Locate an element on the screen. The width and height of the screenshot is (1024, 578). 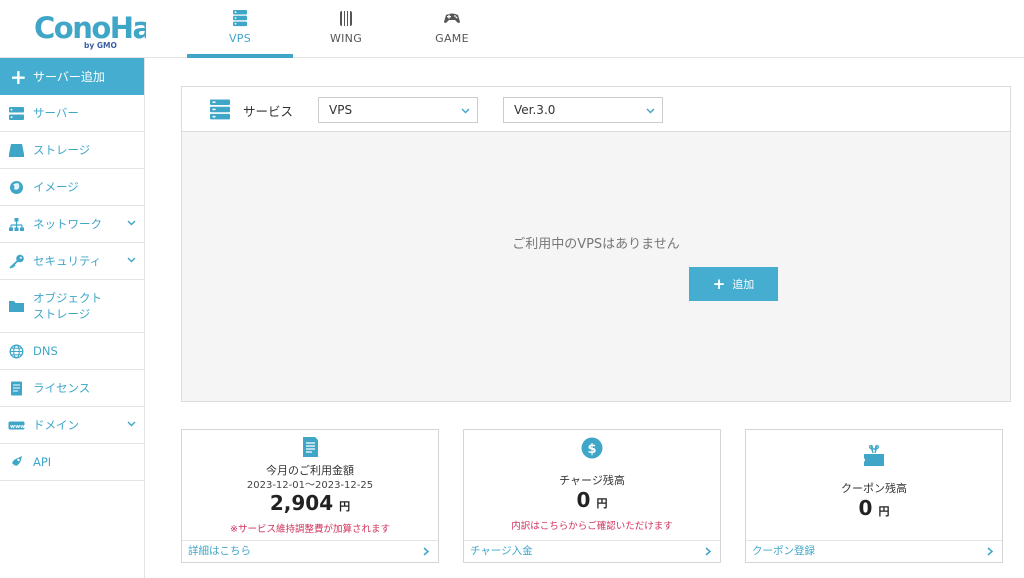
svg-text: ConoHa is located at coordinates (90, 28).